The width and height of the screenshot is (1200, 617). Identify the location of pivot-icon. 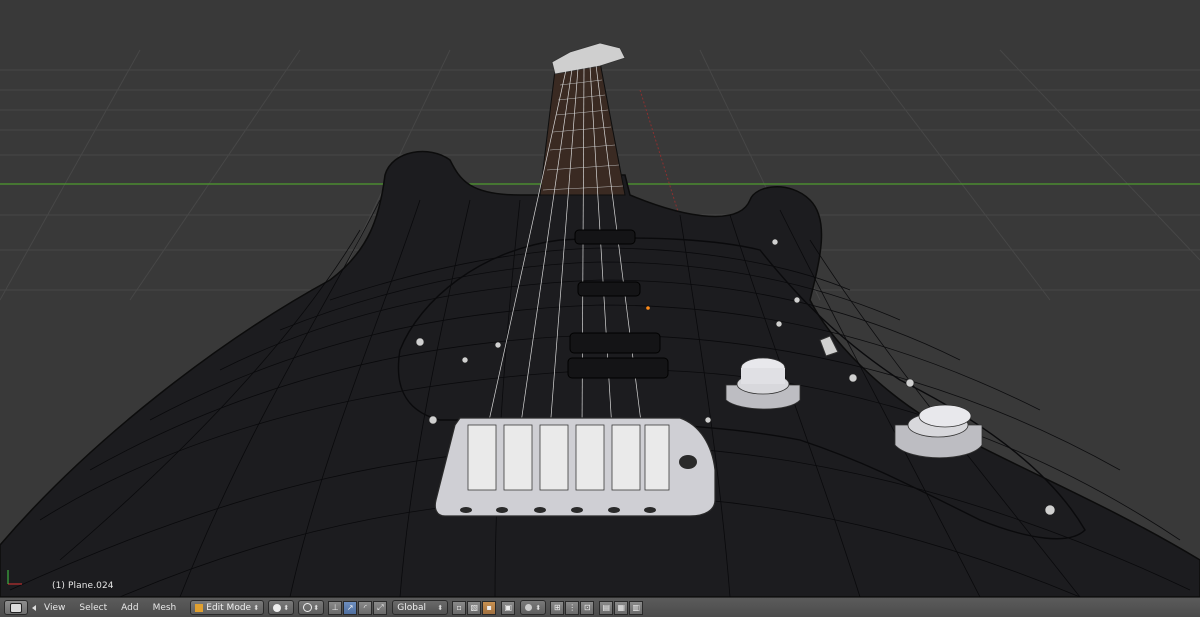
(308, 607).